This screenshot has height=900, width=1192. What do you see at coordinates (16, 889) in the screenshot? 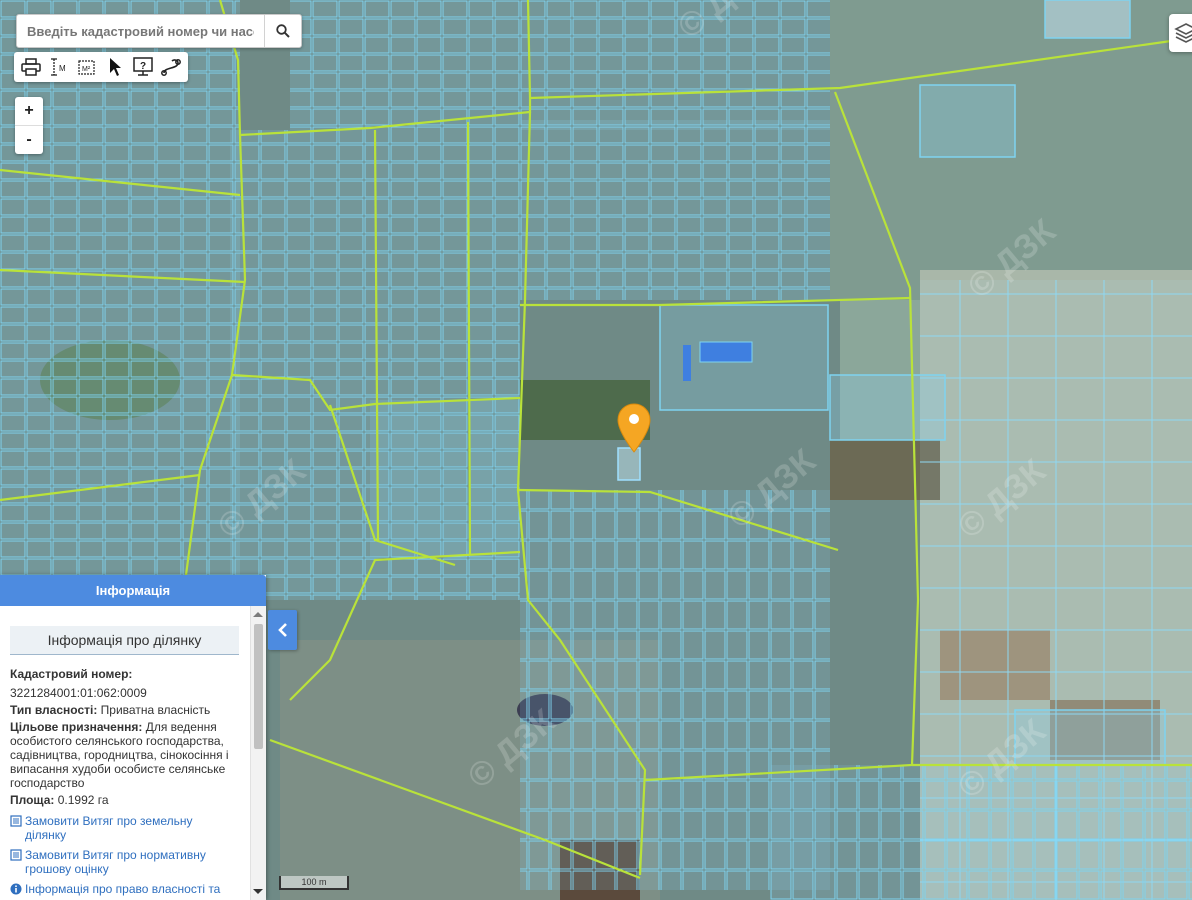
I see `info-icon` at bounding box center [16, 889].